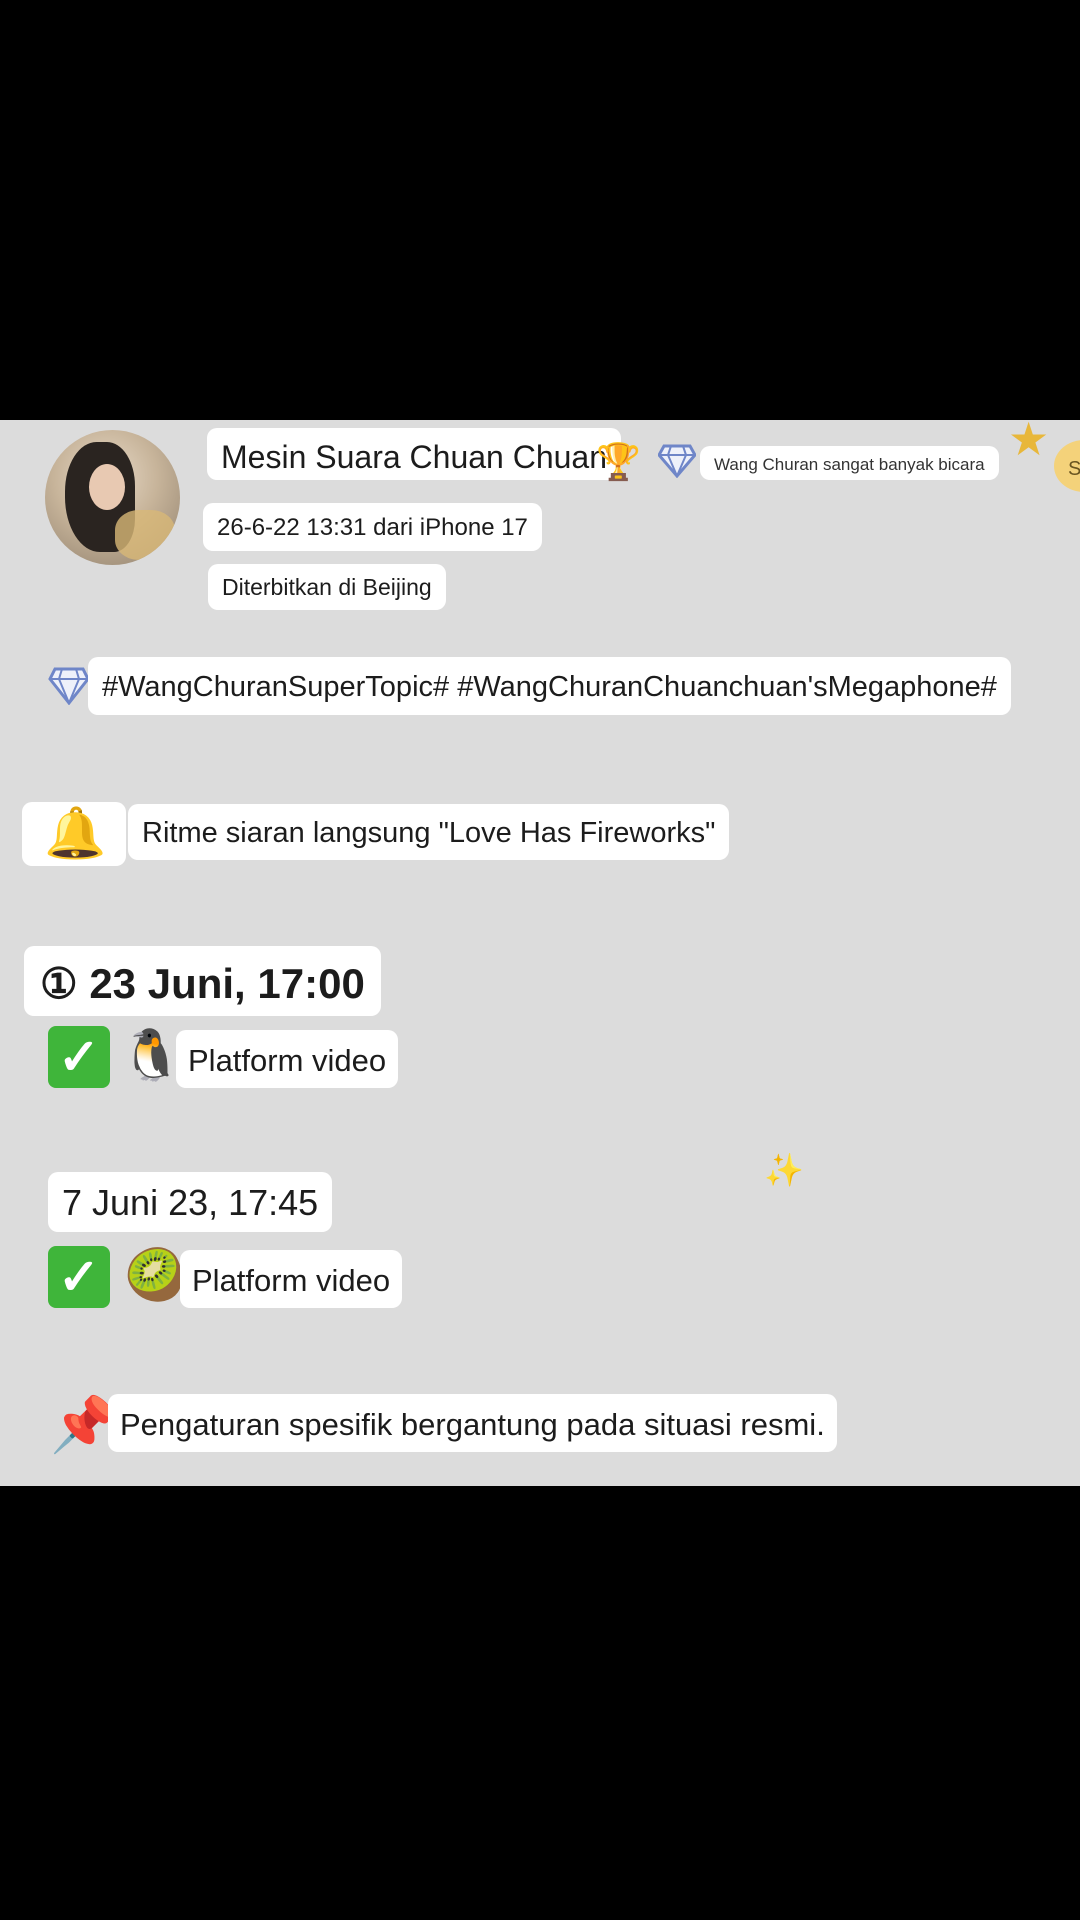 Image resolution: width=1080 pixels, height=1920 pixels. I want to click on post-timestamp: 26-6-22 13:31 dari iPhone 17, so click(372, 527).